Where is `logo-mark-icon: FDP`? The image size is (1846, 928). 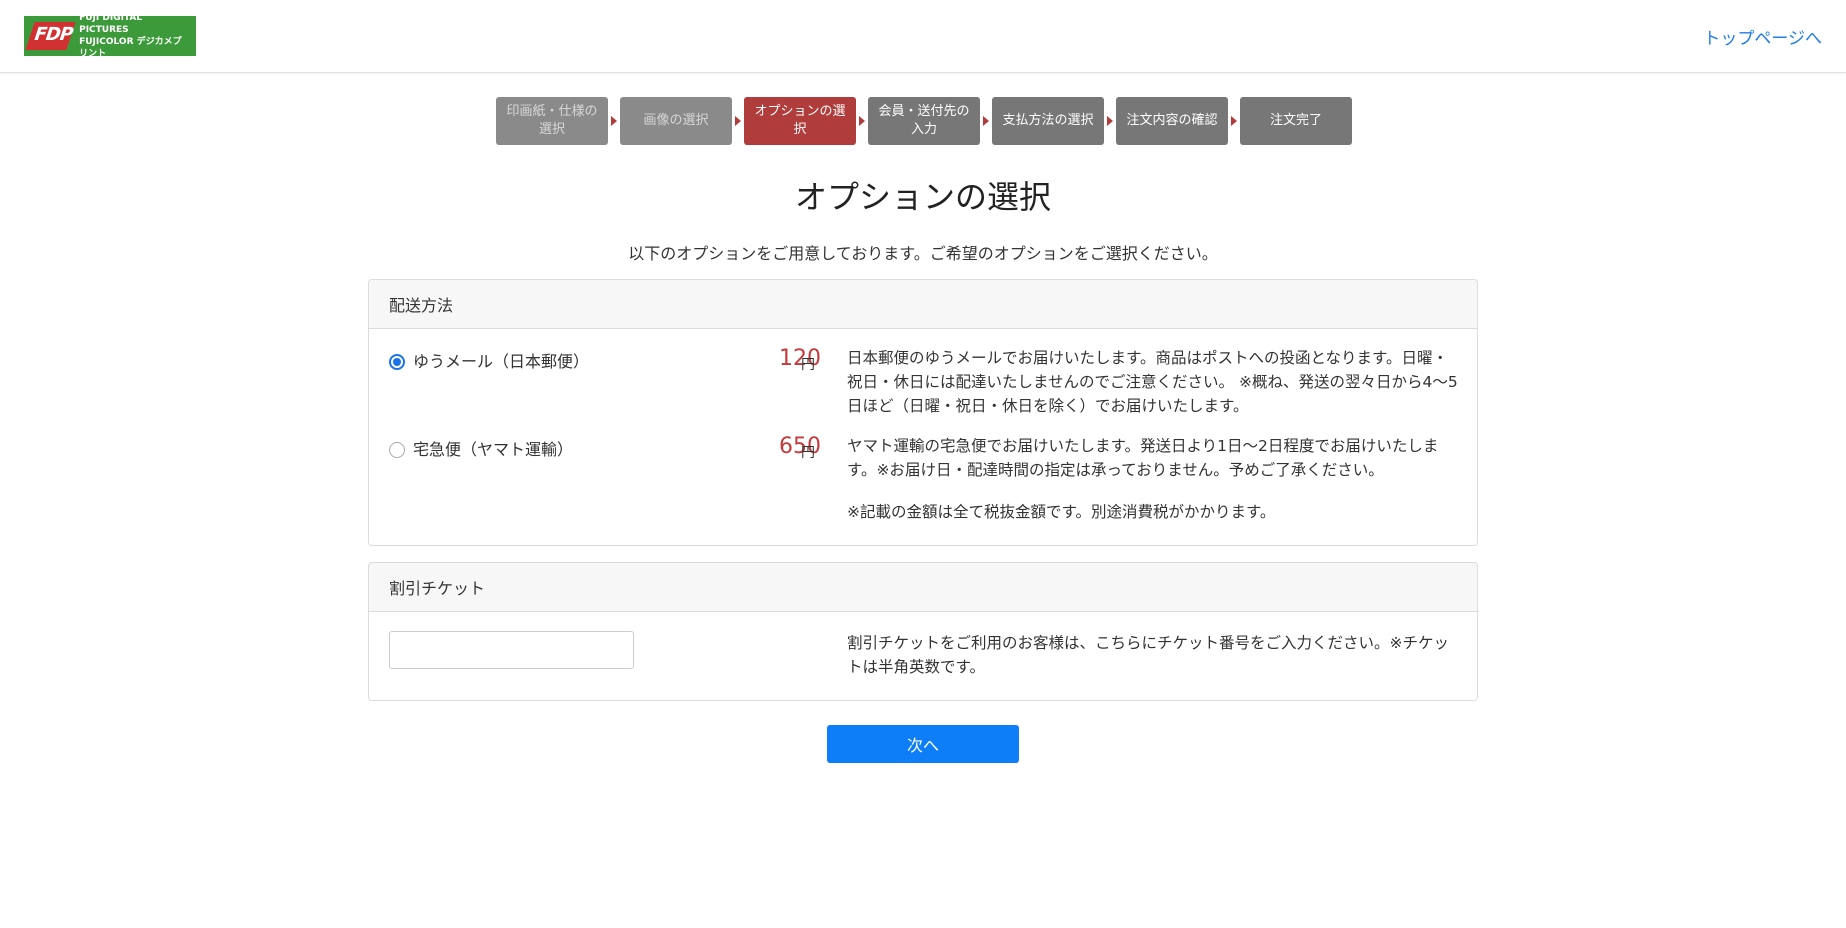
logo-mark-icon: FDP is located at coordinates (50, 36).